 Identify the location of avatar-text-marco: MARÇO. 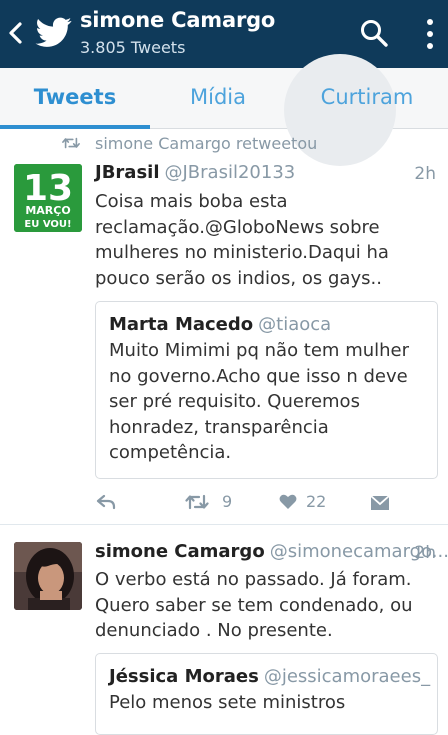
(47, 210).